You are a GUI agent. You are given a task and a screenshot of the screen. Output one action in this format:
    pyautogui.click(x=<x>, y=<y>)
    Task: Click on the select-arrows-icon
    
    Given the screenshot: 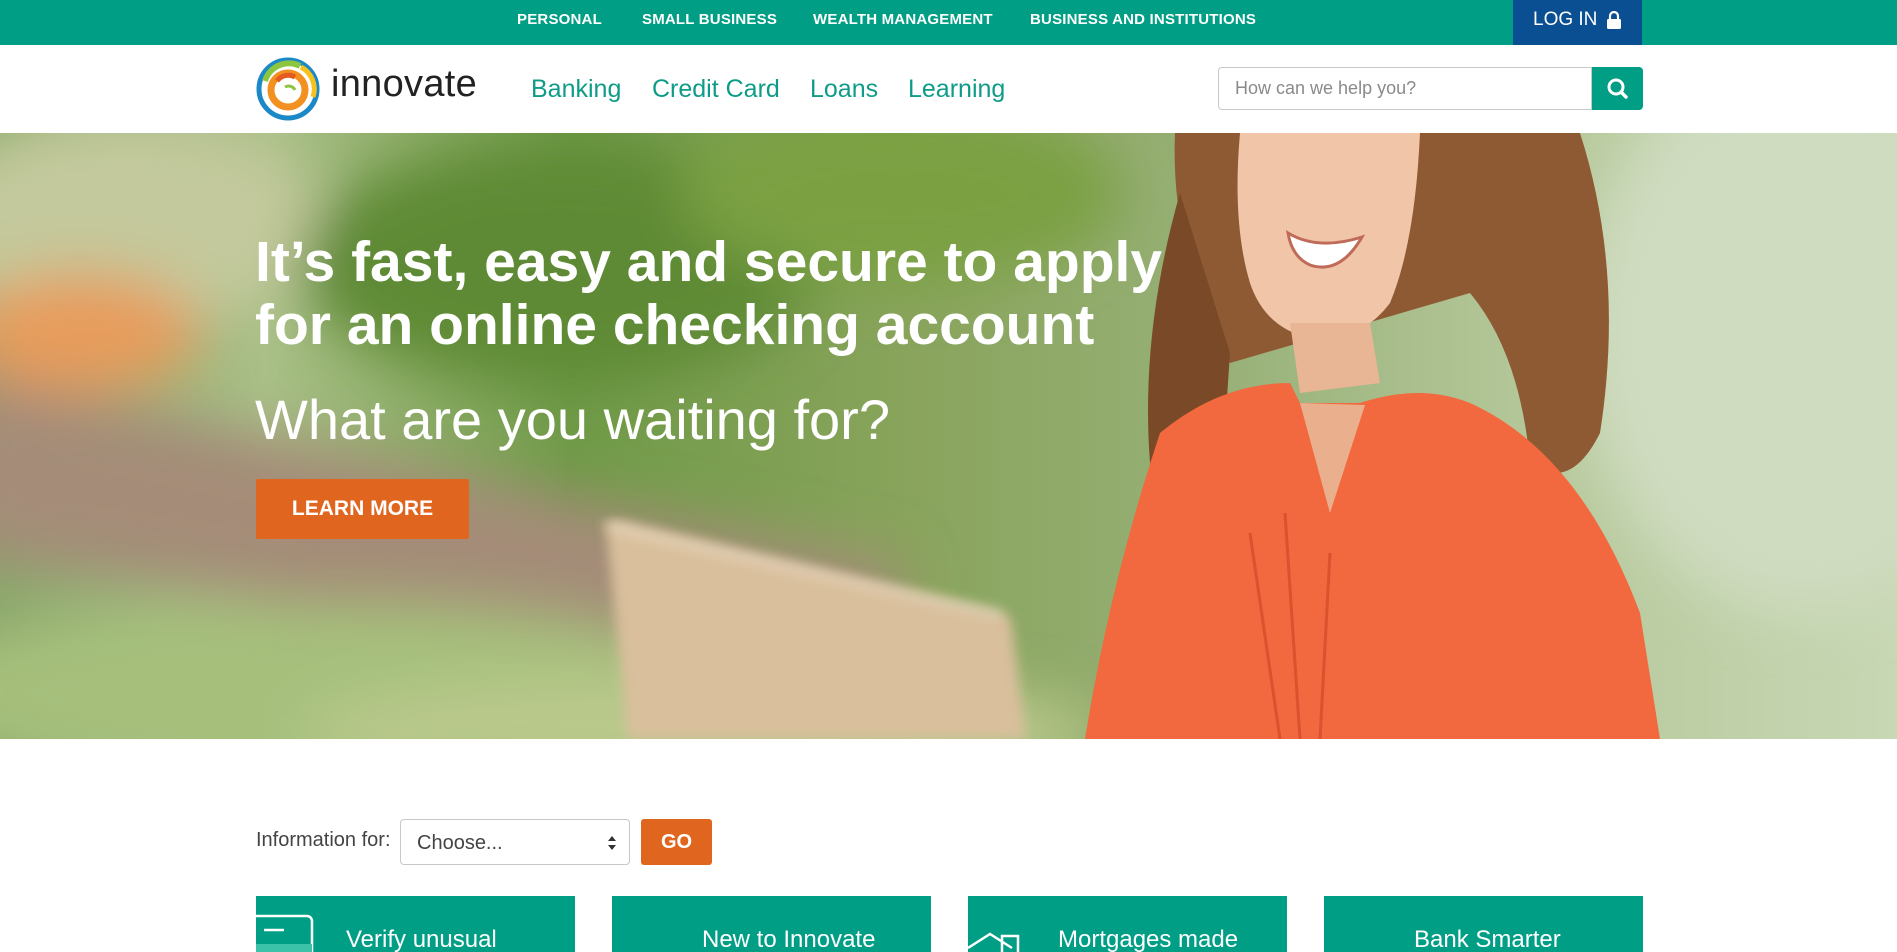 What is the action you would take?
    pyautogui.click(x=612, y=843)
    